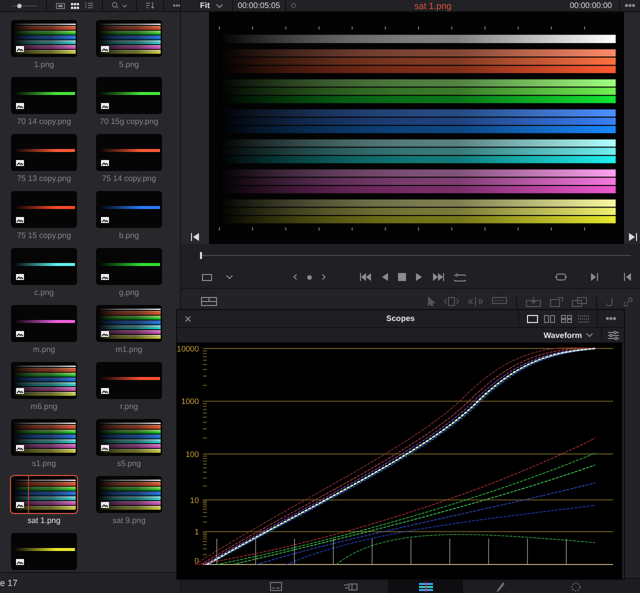 The image size is (640, 593). Describe the element at coordinates (129, 122) in the screenshot. I see `clip-name: 70 15g copy.png` at that location.